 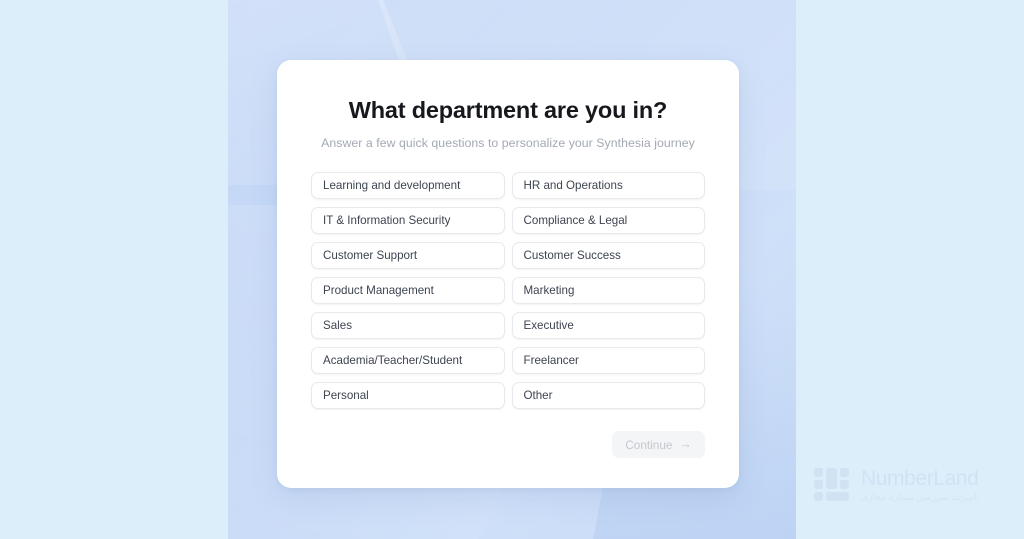 What do you see at coordinates (387, 221) in the screenshot?
I see `option-label: IT & Information Security` at bounding box center [387, 221].